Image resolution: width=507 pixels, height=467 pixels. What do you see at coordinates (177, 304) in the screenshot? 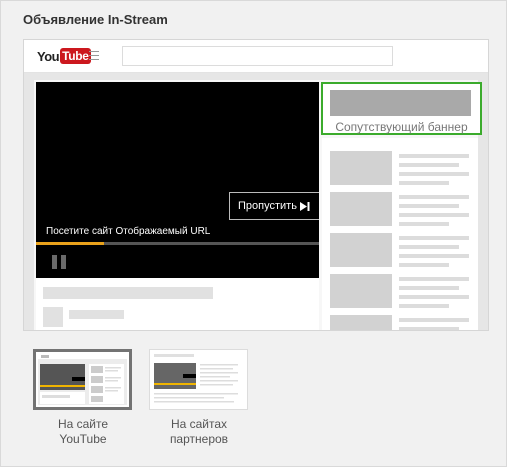
I see `video-info-placeholder` at bounding box center [177, 304].